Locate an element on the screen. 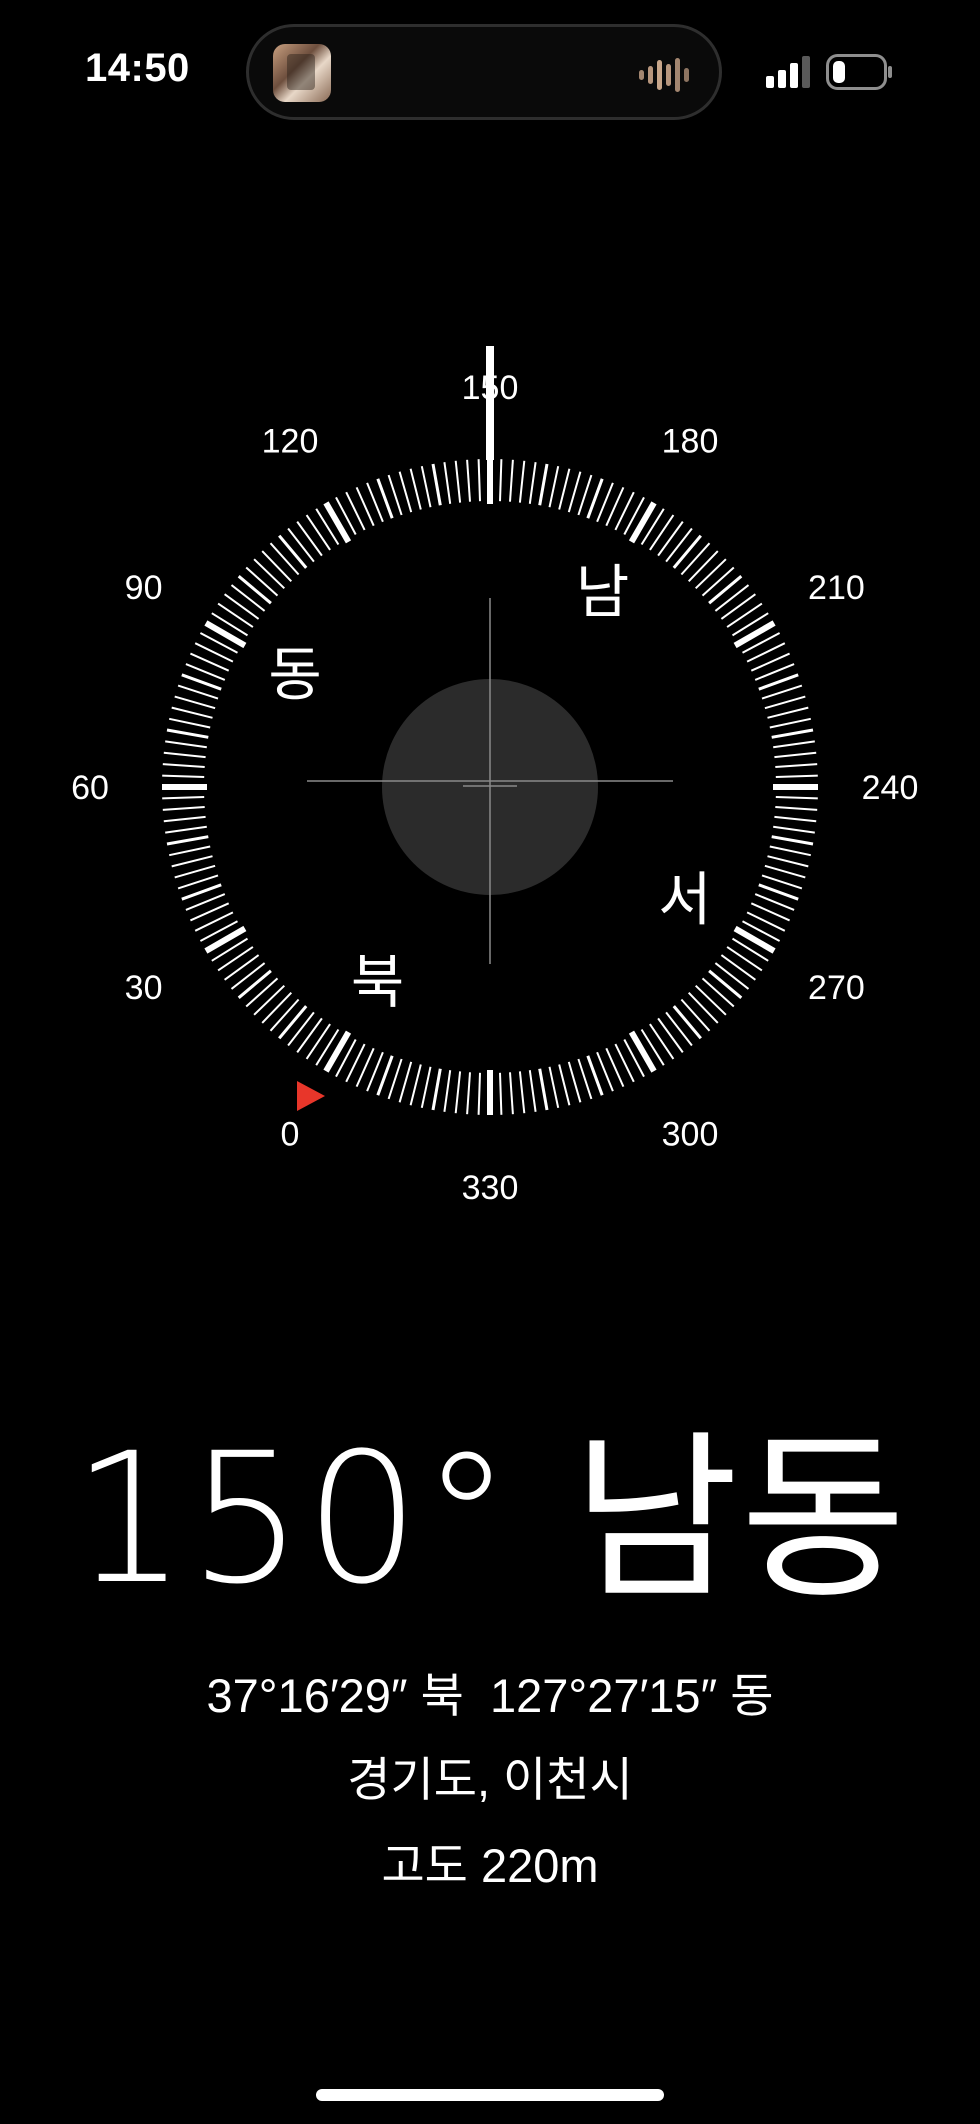 This screenshot has width=980, height=2124. degree-label: 150 is located at coordinates (490, 388).